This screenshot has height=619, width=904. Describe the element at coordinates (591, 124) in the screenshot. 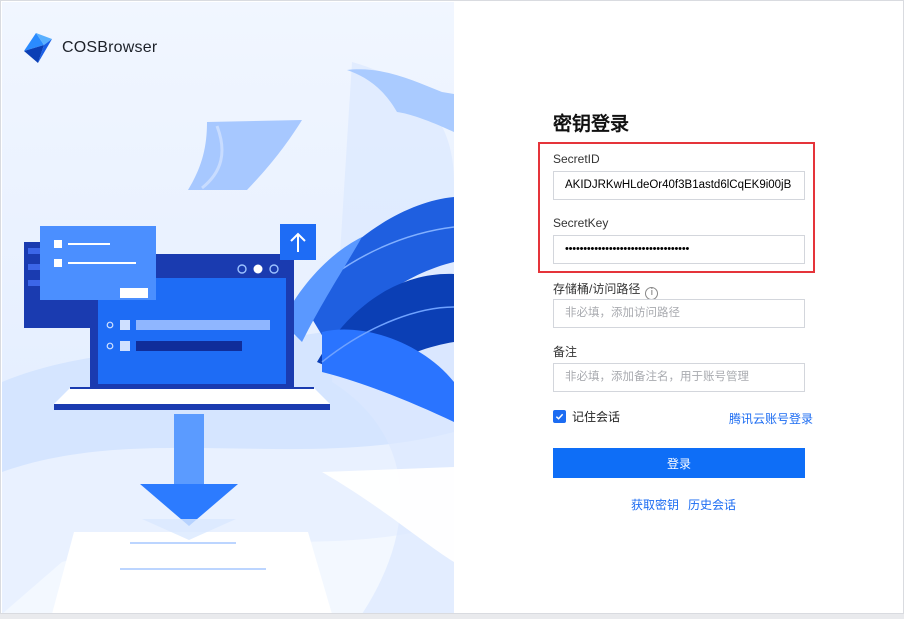

I see `form-title: 密钥登录` at that location.